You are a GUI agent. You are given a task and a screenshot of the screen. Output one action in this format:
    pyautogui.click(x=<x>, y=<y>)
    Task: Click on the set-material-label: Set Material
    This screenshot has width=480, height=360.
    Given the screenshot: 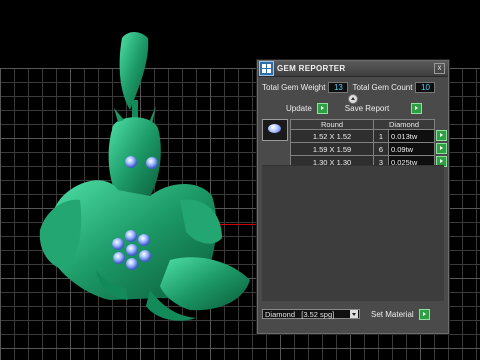 What is the action you would take?
    pyautogui.click(x=392, y=314)
    